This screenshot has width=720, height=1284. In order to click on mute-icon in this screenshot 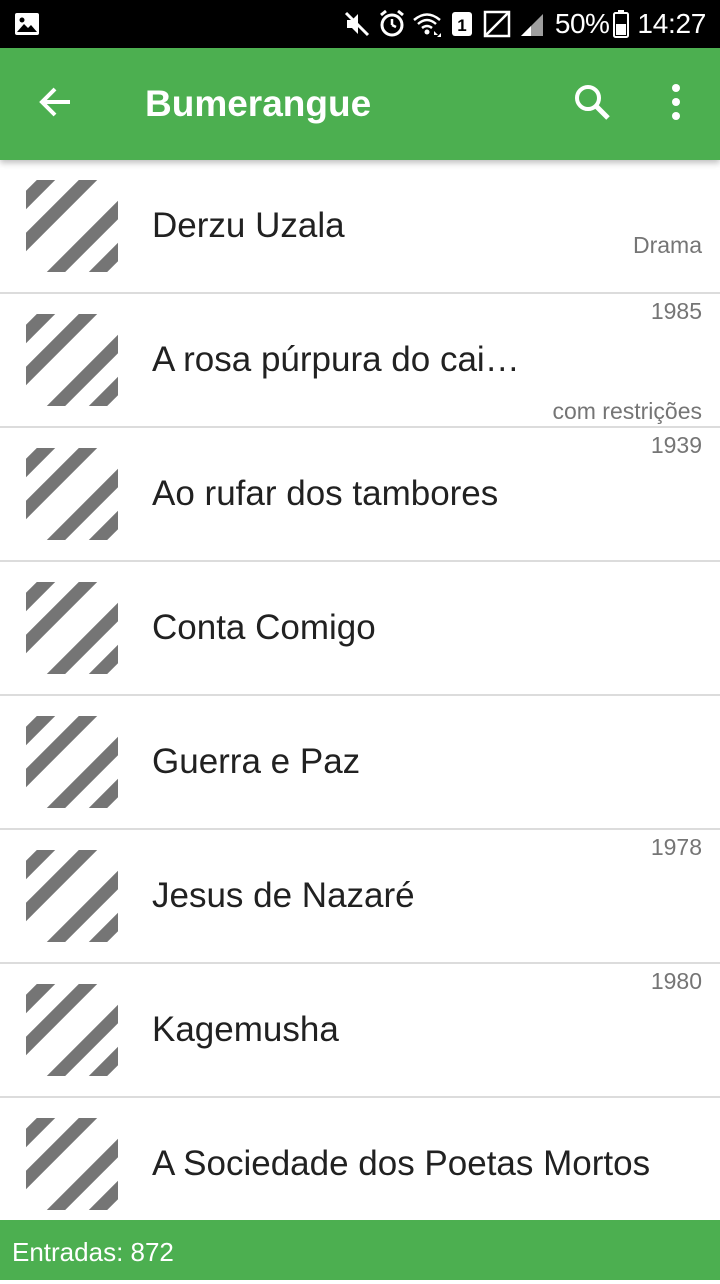, I will do `click(357, 24)`.